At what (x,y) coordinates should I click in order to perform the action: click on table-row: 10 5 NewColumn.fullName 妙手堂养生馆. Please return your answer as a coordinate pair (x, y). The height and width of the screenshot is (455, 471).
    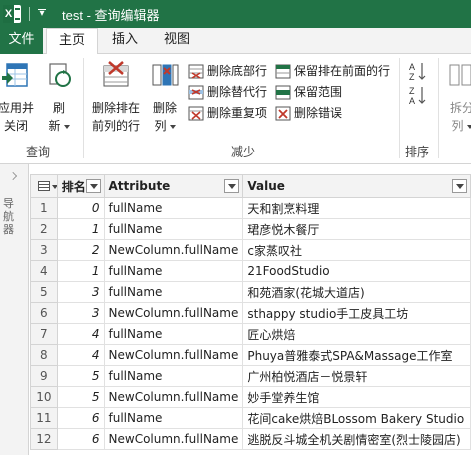
    Looking at the image, I should click on (250, 397).